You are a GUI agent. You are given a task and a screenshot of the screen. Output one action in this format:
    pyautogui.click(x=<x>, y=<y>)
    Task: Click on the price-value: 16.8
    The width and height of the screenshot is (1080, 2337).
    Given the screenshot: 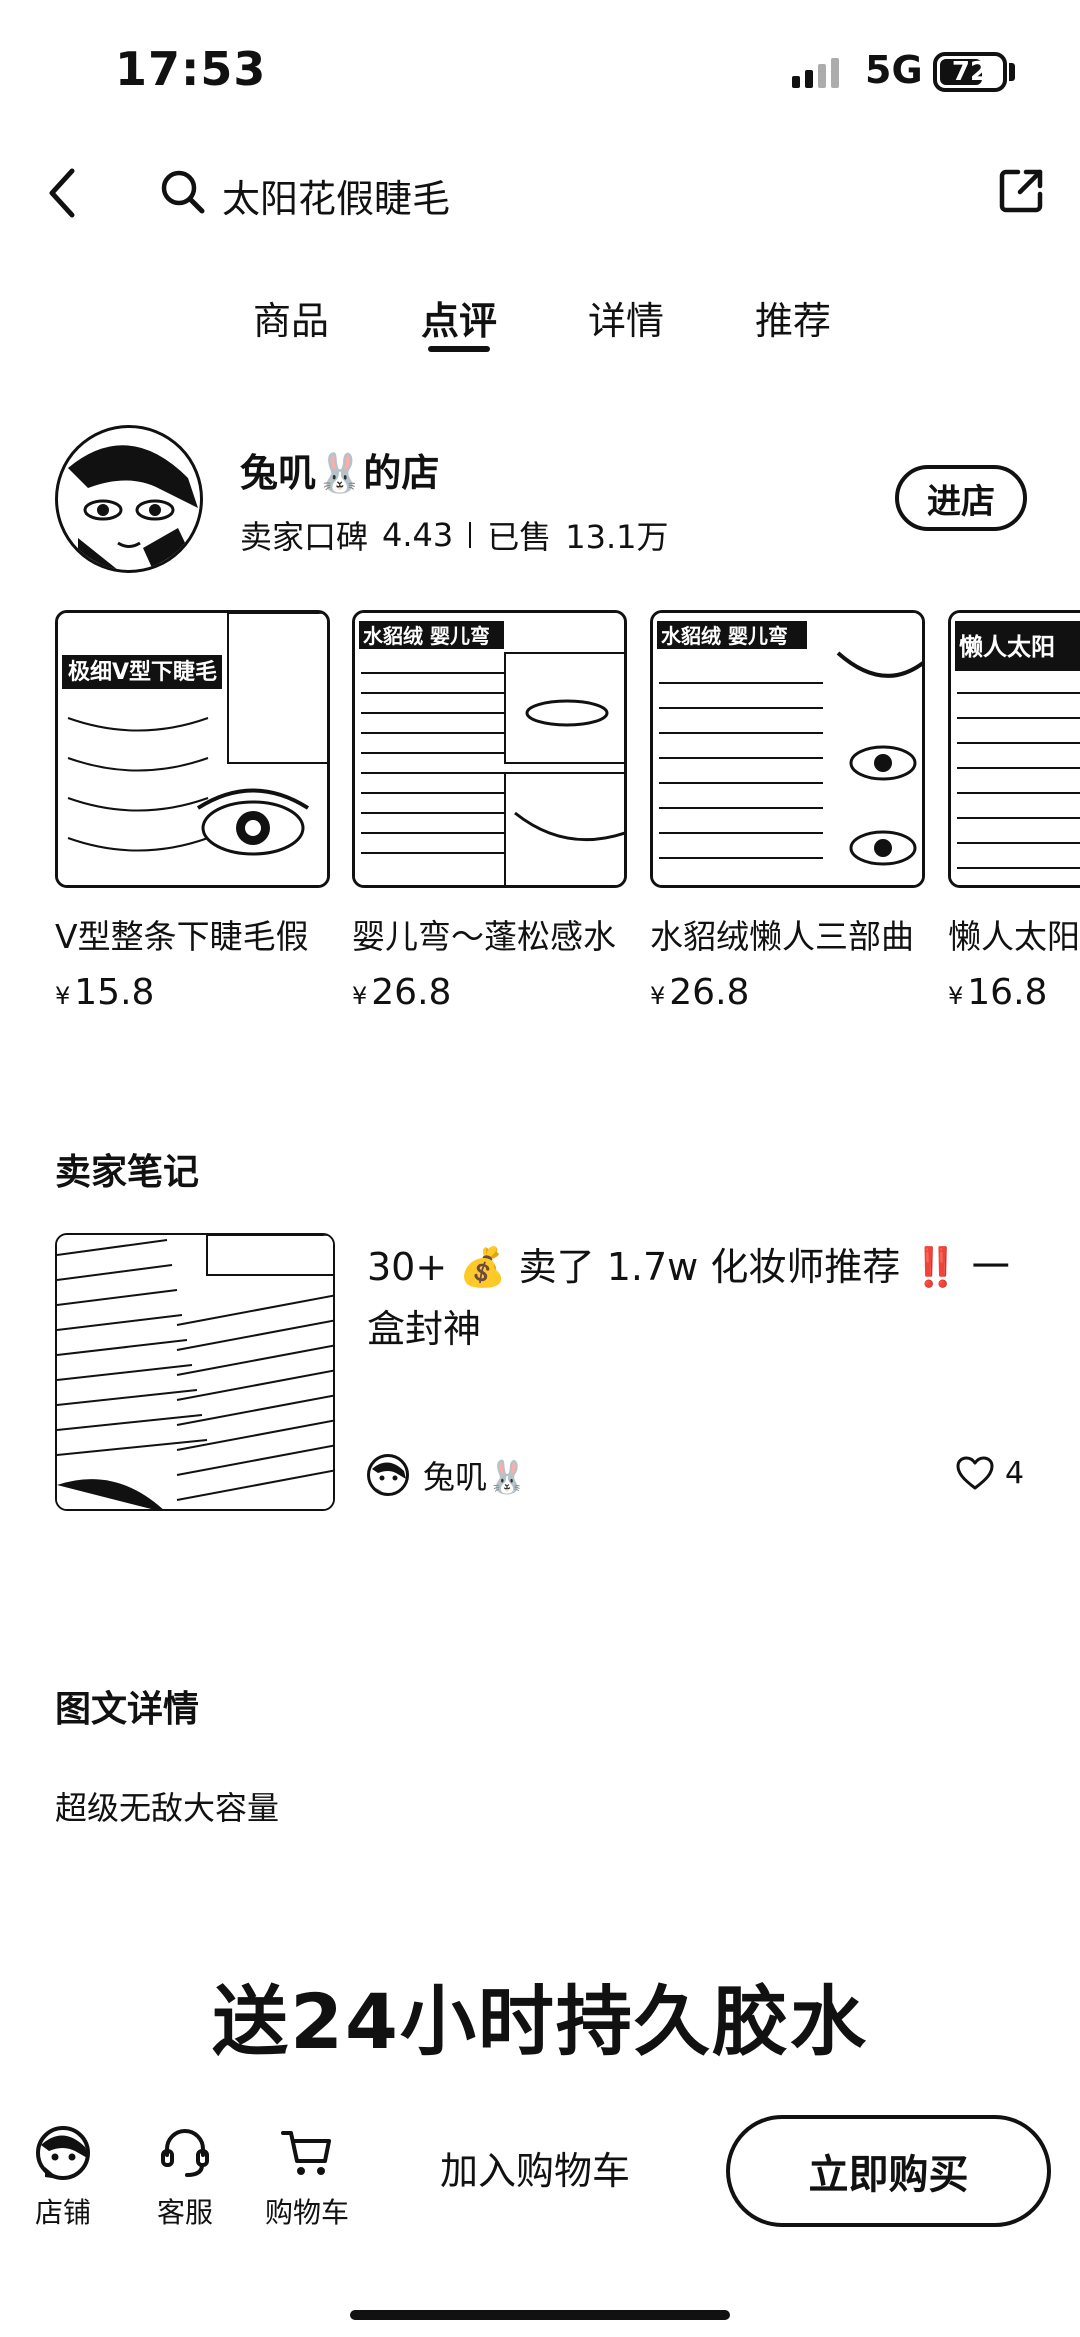 What is the action you would take?
    pyautogui.click(x=1007, y=992)
    